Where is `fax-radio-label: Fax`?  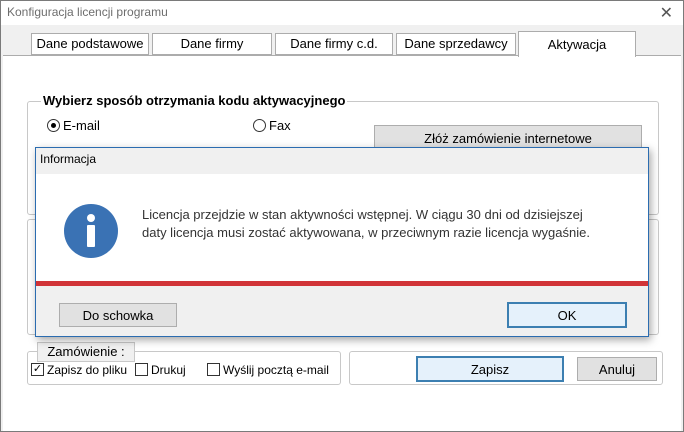 fax-radio-label: Fax is located at coordinates (280, 125).